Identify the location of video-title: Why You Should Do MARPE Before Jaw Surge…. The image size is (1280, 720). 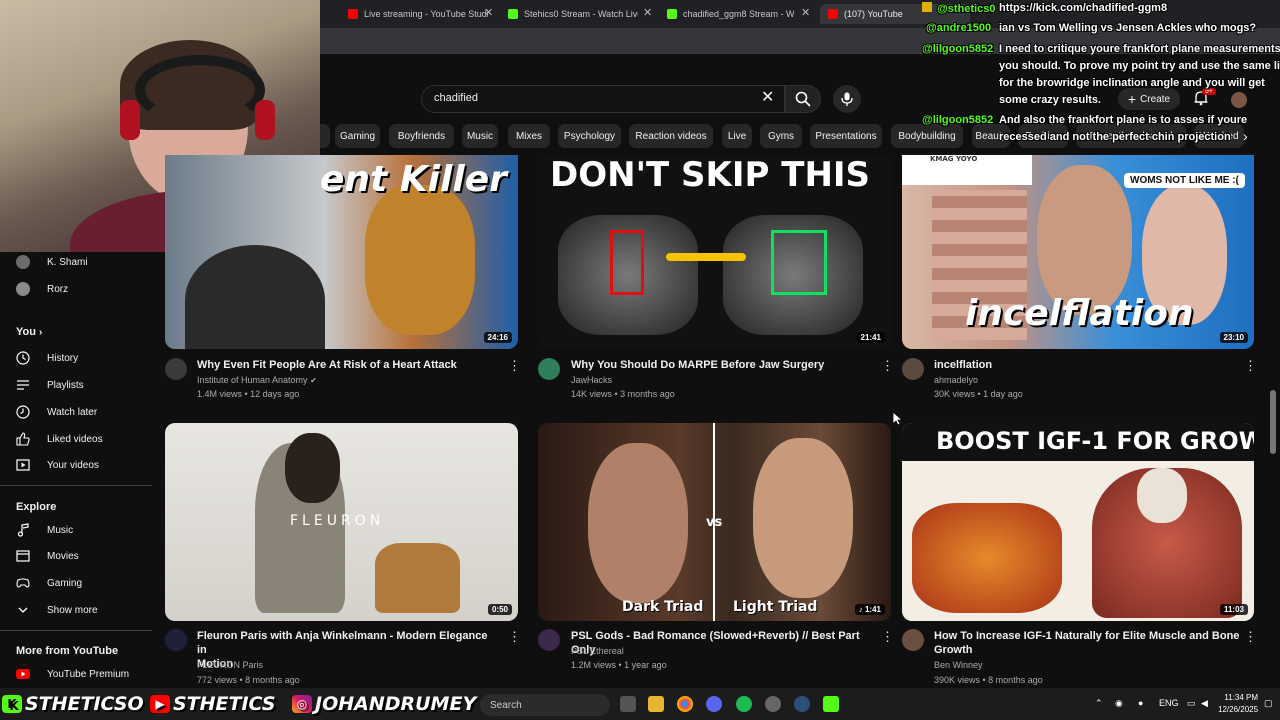
(721, 365).